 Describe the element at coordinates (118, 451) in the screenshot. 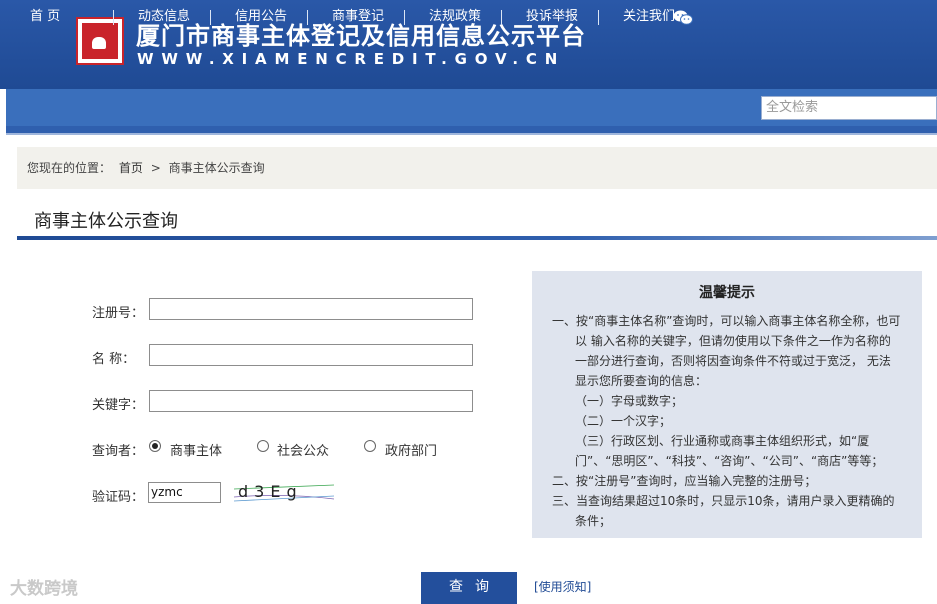

I see `querier-label: 查询者：` at that location.